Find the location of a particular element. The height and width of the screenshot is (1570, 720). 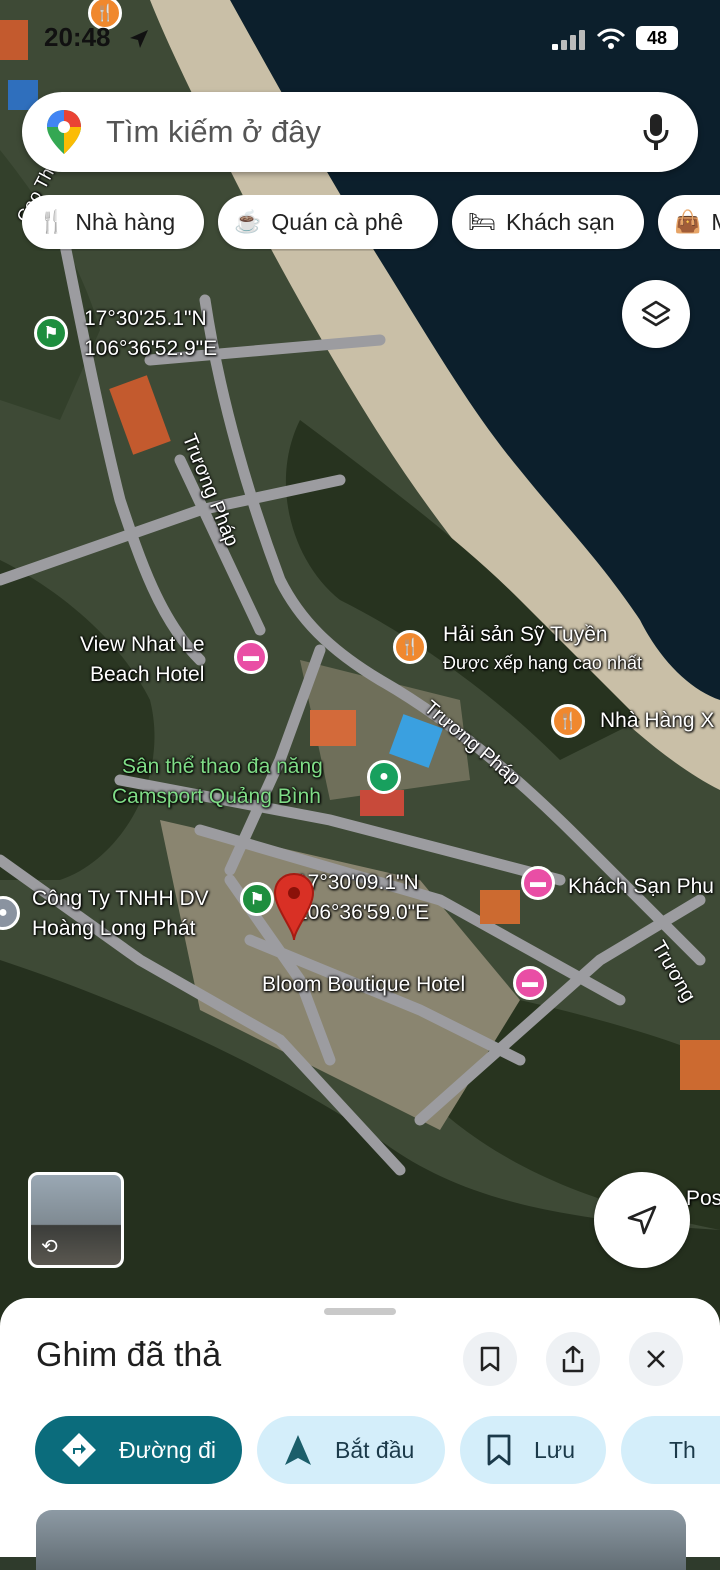

chip-hotels: 🛏 Khách sạn is located at coordinates (548, 222).